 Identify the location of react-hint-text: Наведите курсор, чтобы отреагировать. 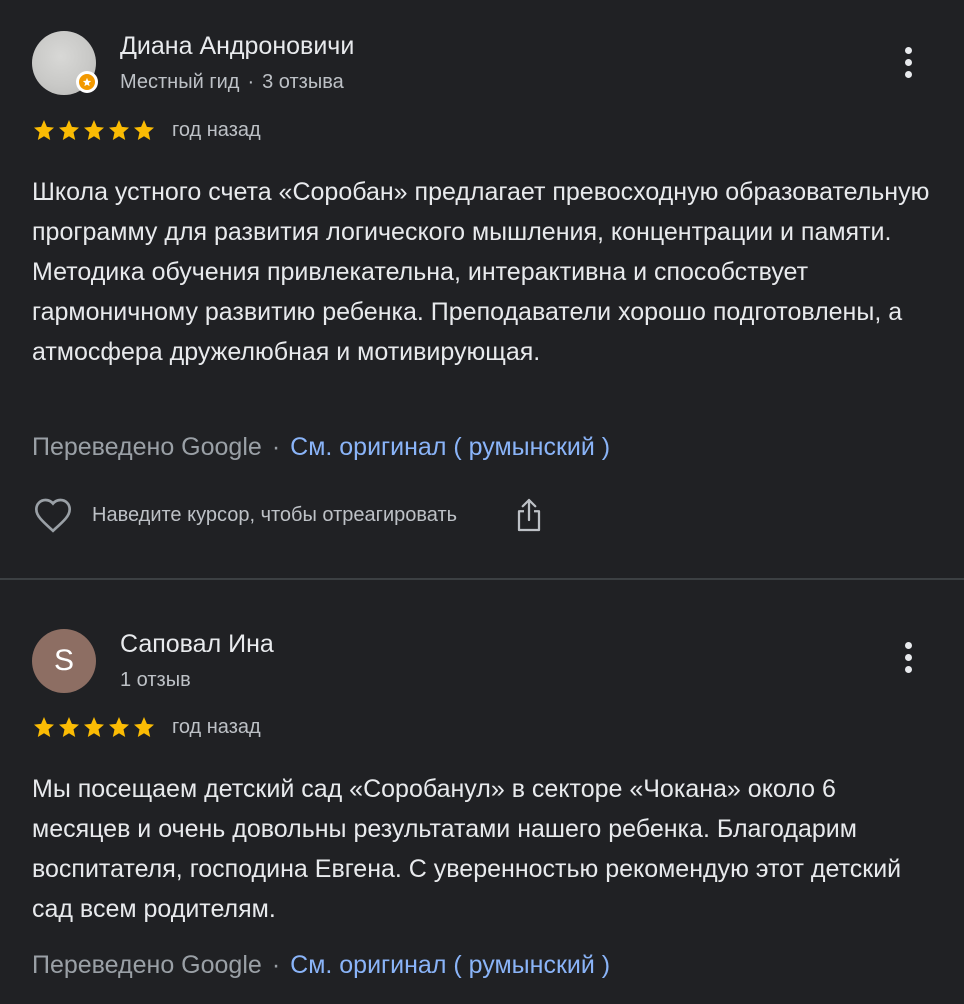
(275, 514).